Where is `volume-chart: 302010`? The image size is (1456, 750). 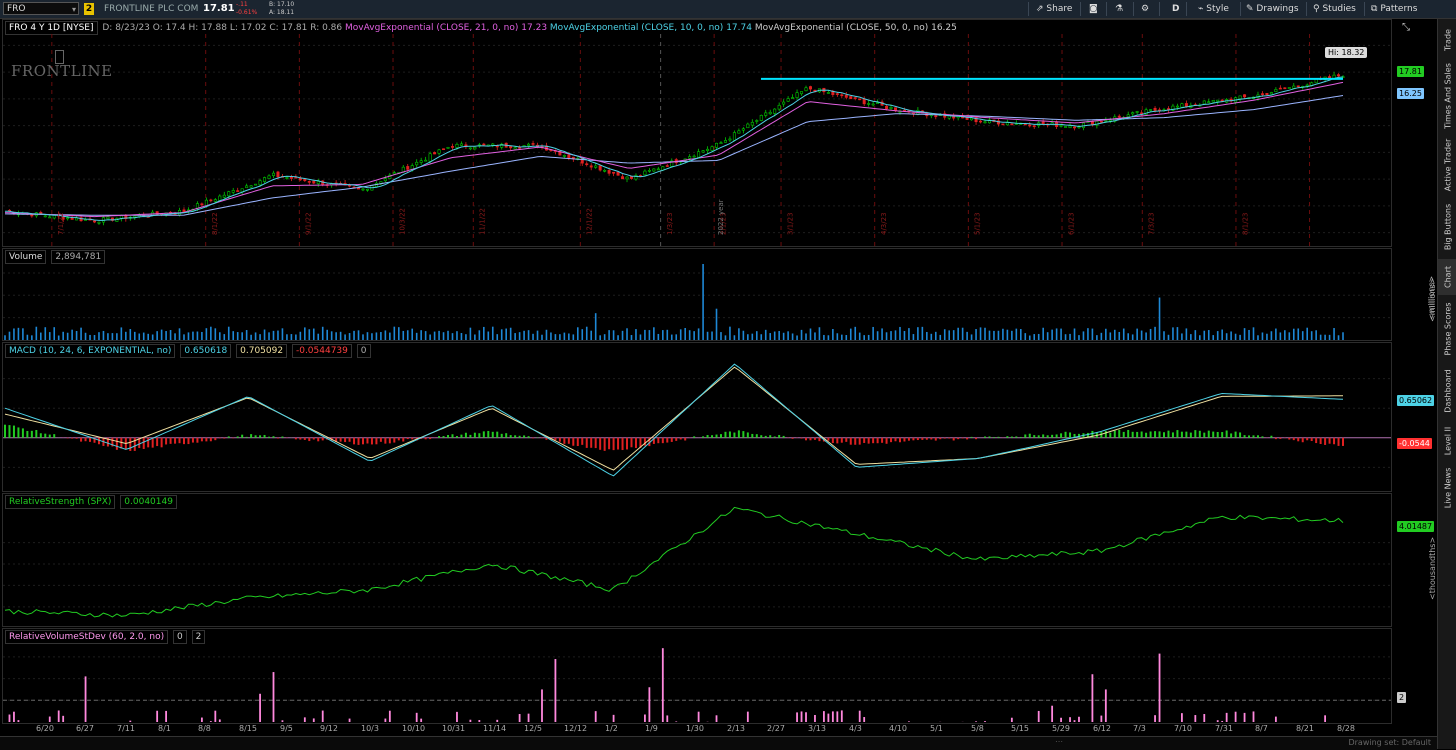
volume-chart: 302010 is located at coordinates (698, 295).